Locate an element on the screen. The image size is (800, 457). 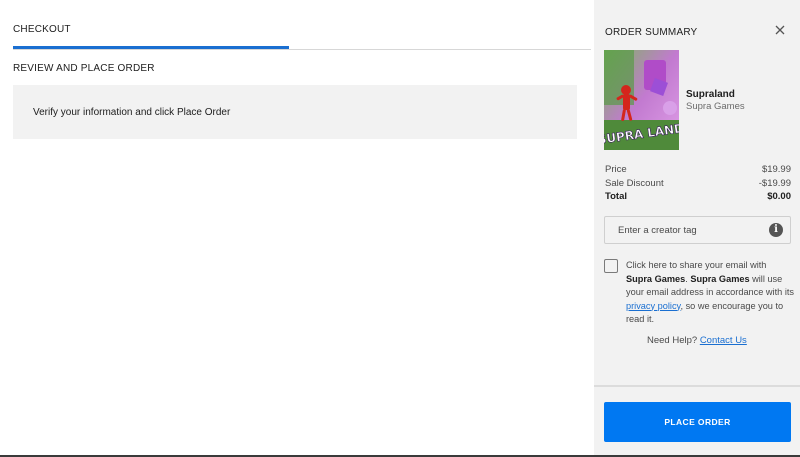
product-name: Supraland is located at coordinates (710, 94).